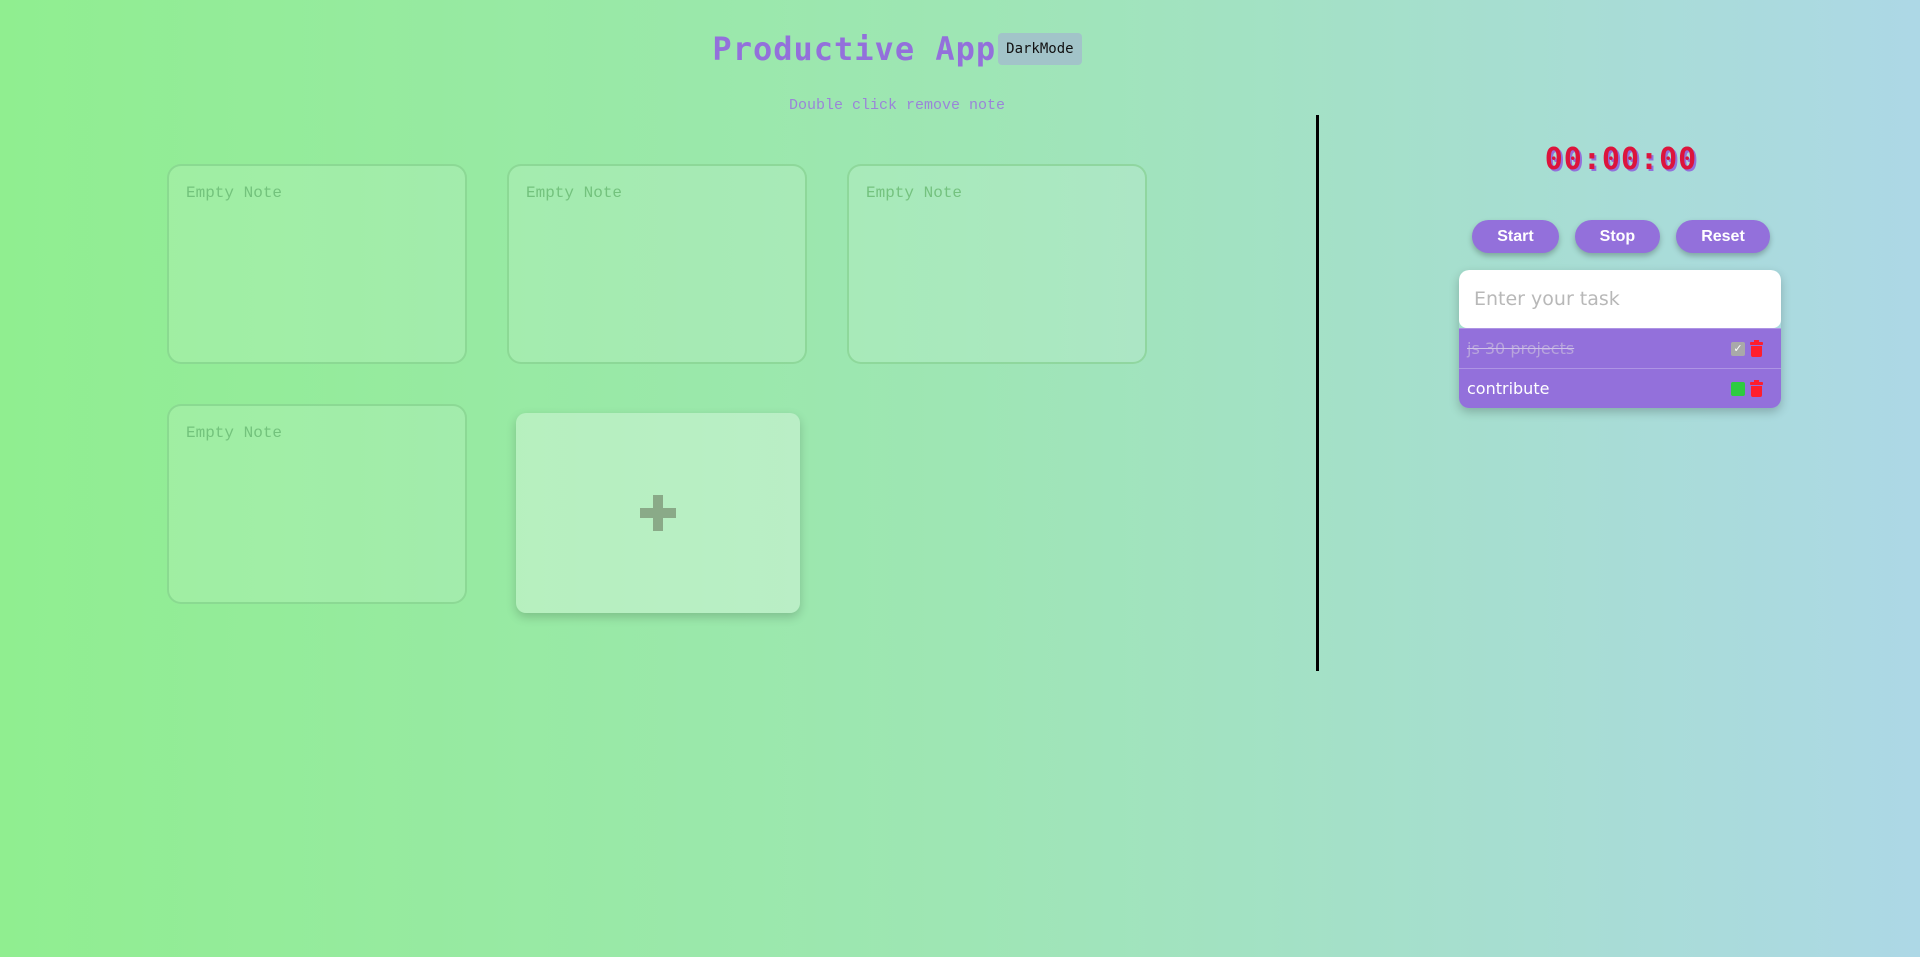 The image size is (1920, 957). I want to click on stopwatch-controls: Start Stop Reset, so click(1621, 236).